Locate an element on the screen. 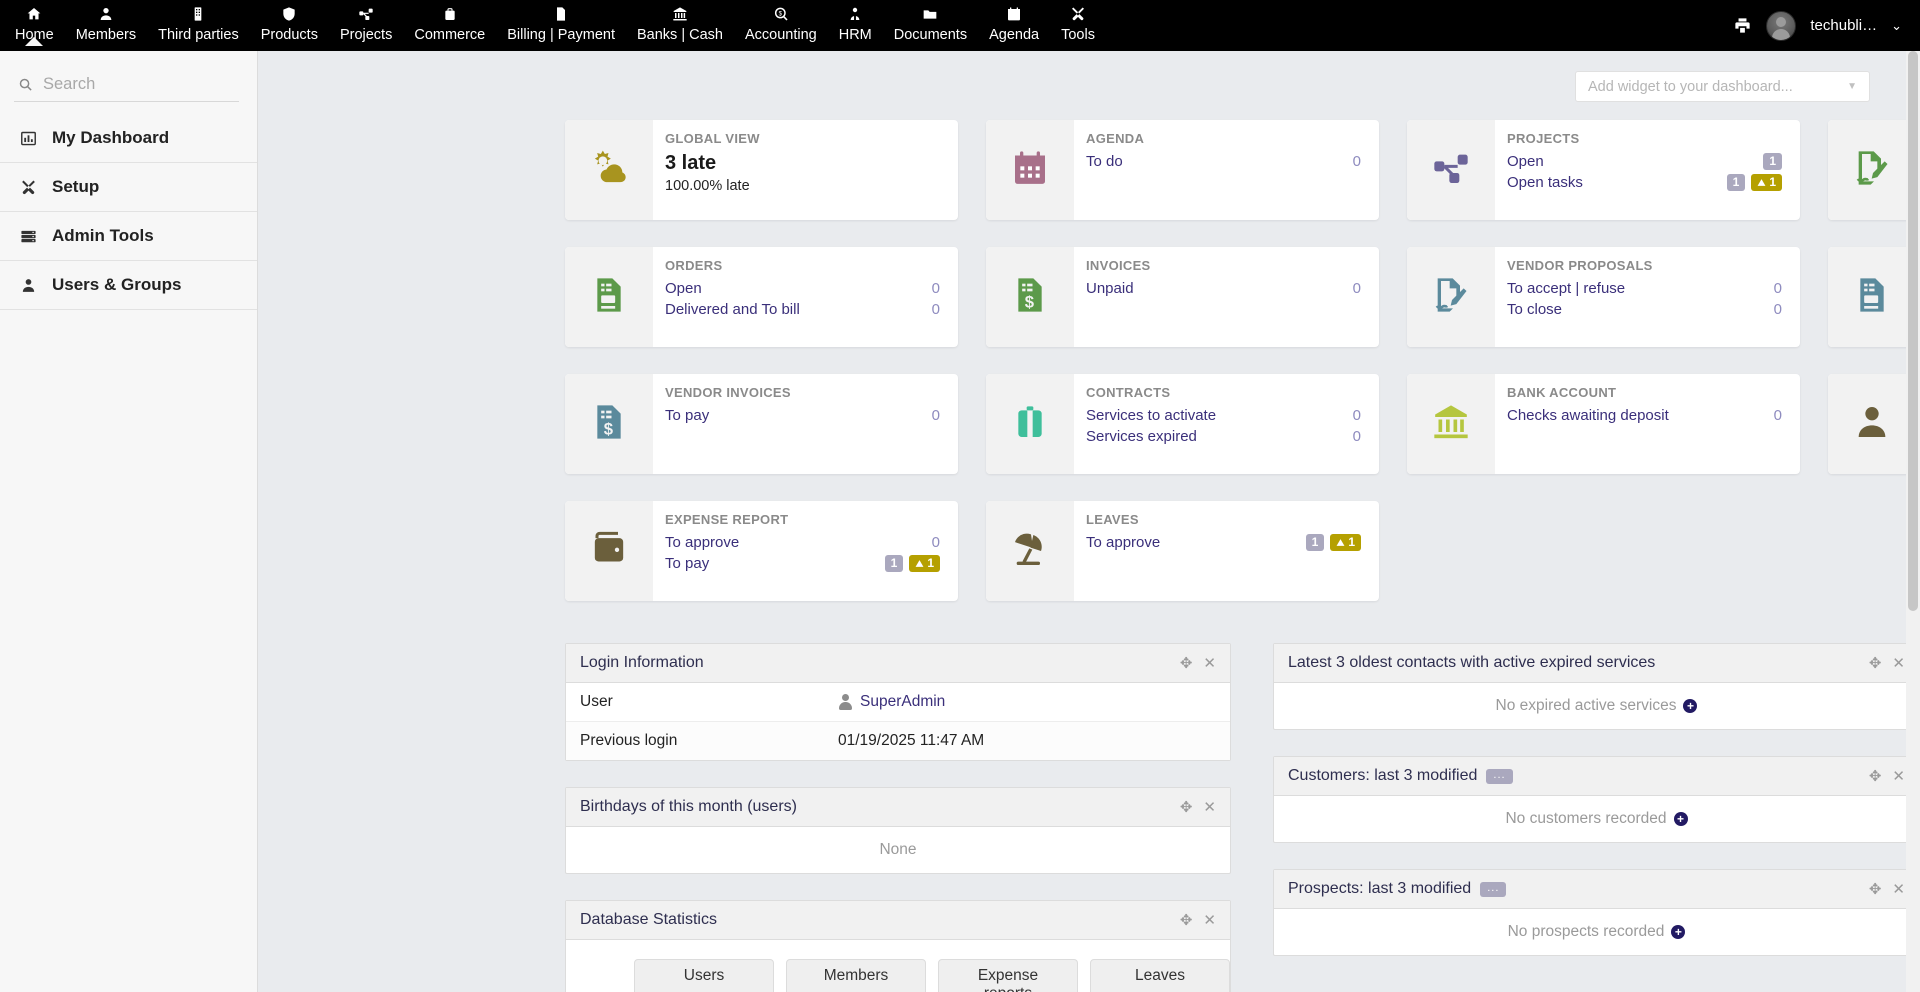 This screenshot has width=1920, height=992. sidebar-item-admin-tools: Admin Tools is located at coordinates (128, 236).